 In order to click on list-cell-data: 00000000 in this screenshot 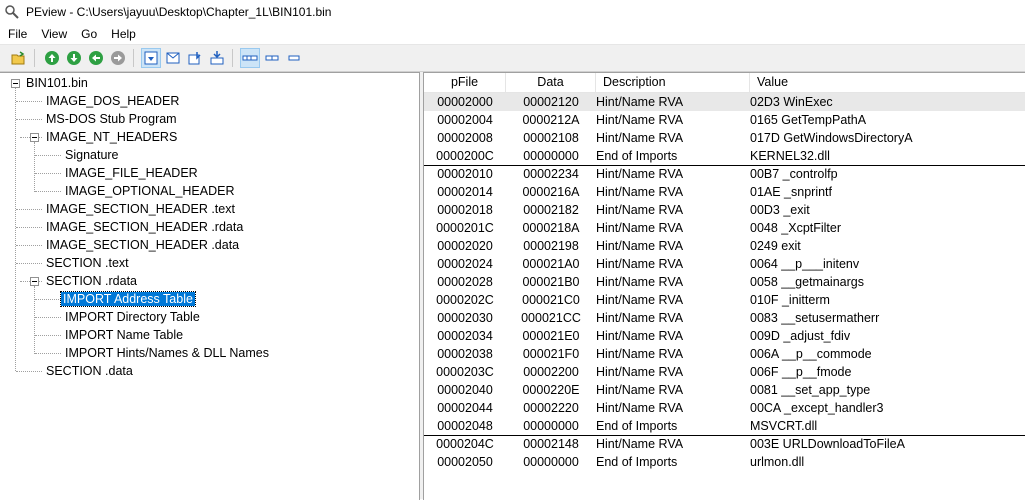, I will do `click(551, 462)`.